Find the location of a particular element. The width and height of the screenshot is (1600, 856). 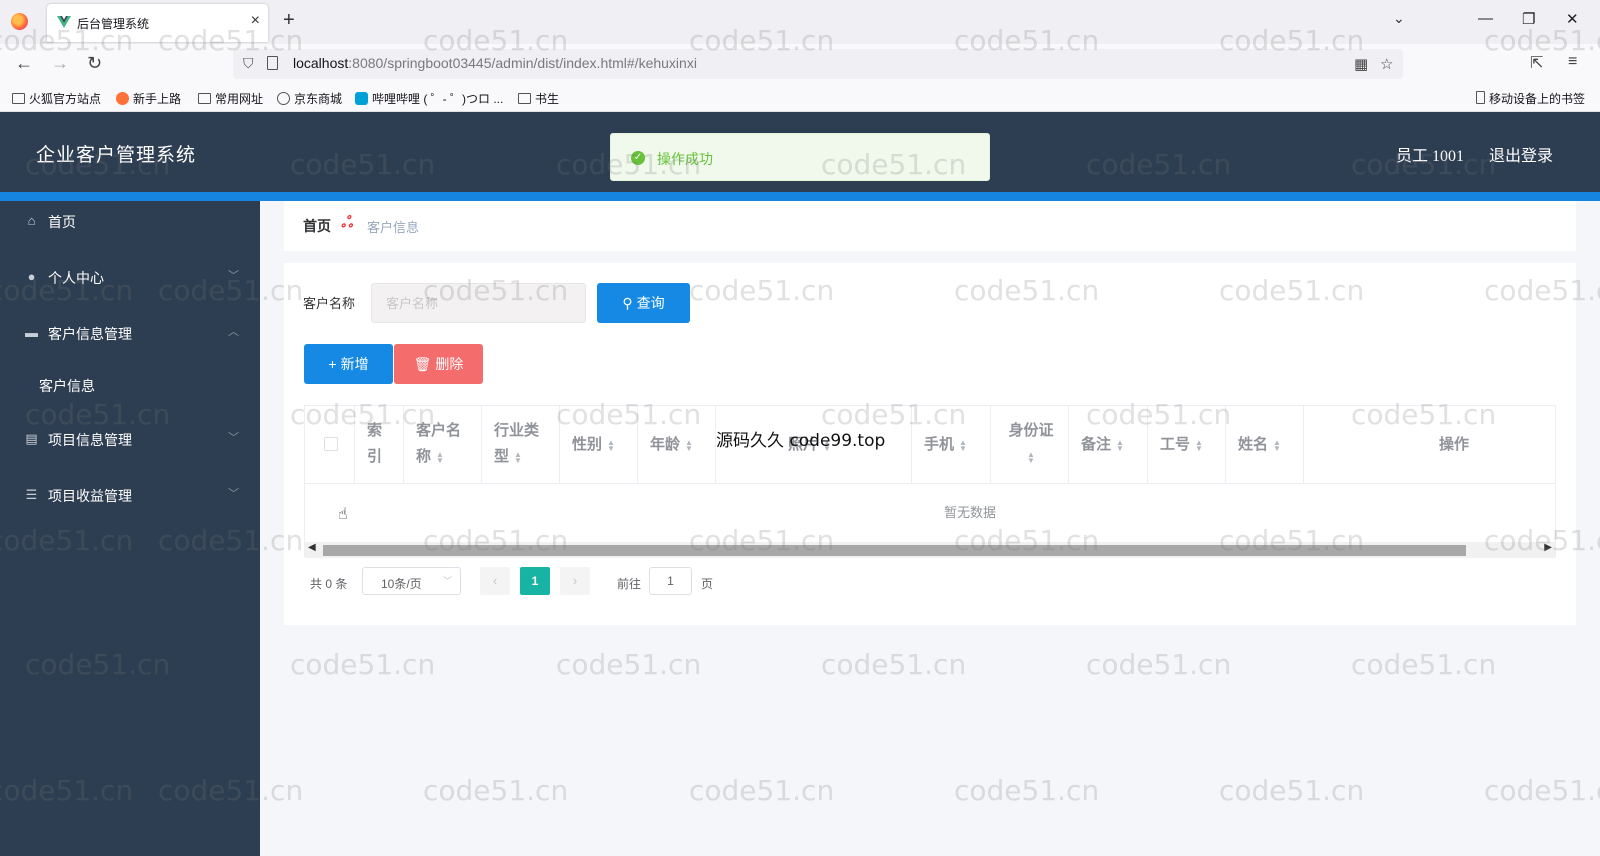

table-header-gender: 性别 ▲ ▼ is located at coordinates (599, 445).